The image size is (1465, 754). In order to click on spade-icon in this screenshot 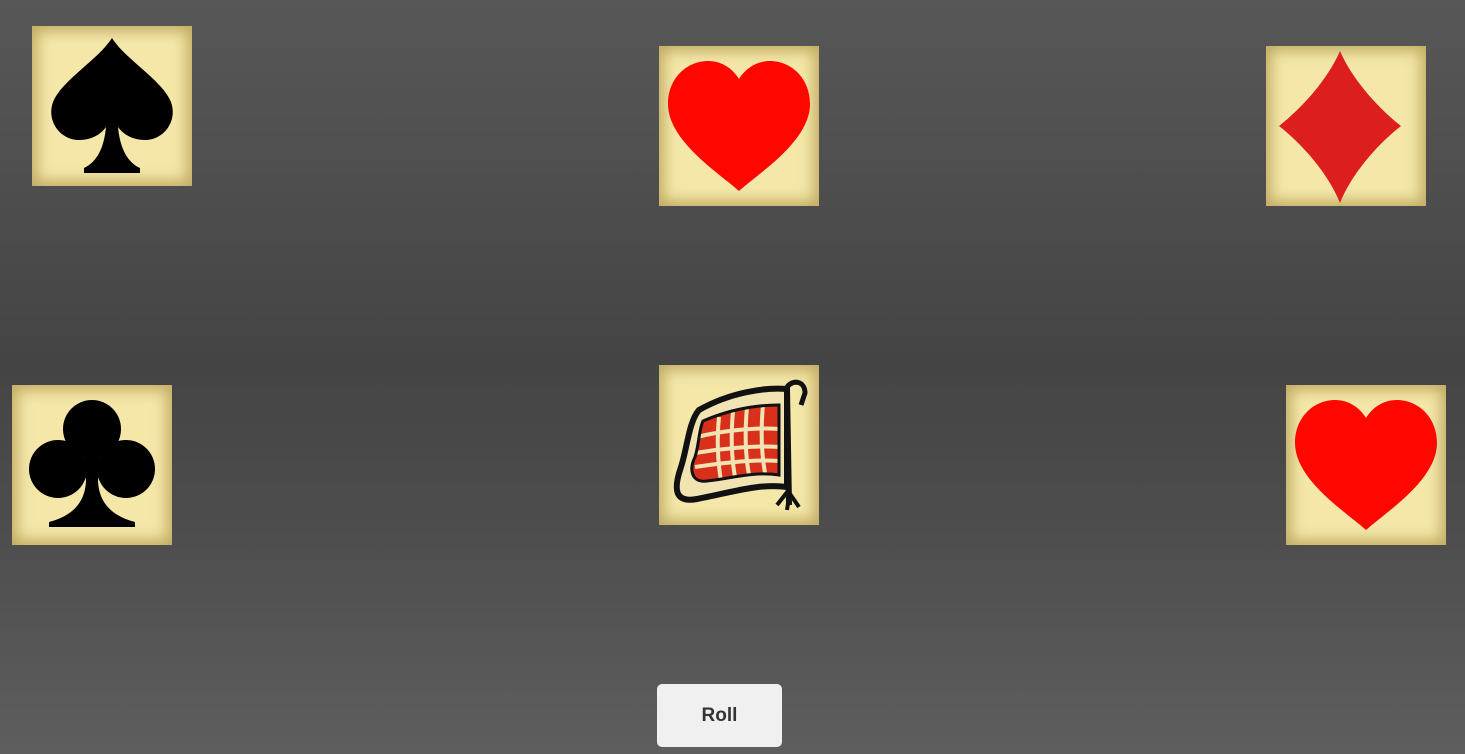, I will do `click(112, 105)`.